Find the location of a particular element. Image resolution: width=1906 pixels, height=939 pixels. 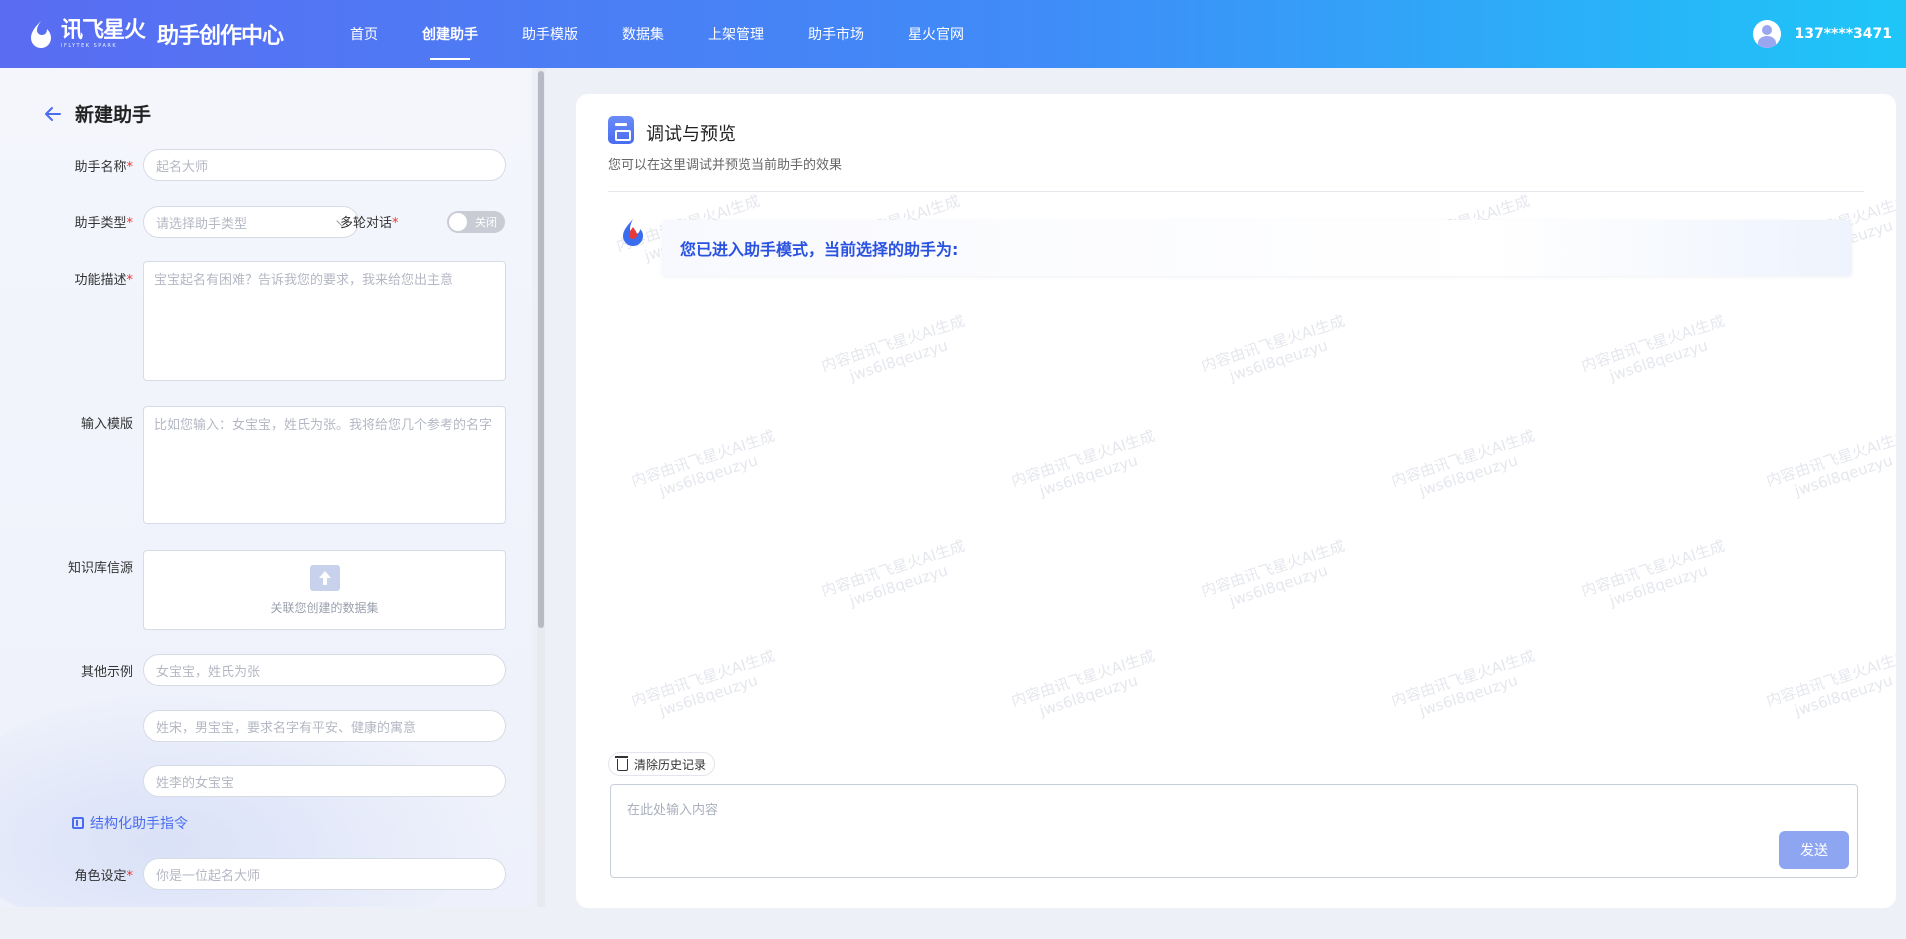

logo-brand: 讯飞星火 is located at coordinates (103, 30).